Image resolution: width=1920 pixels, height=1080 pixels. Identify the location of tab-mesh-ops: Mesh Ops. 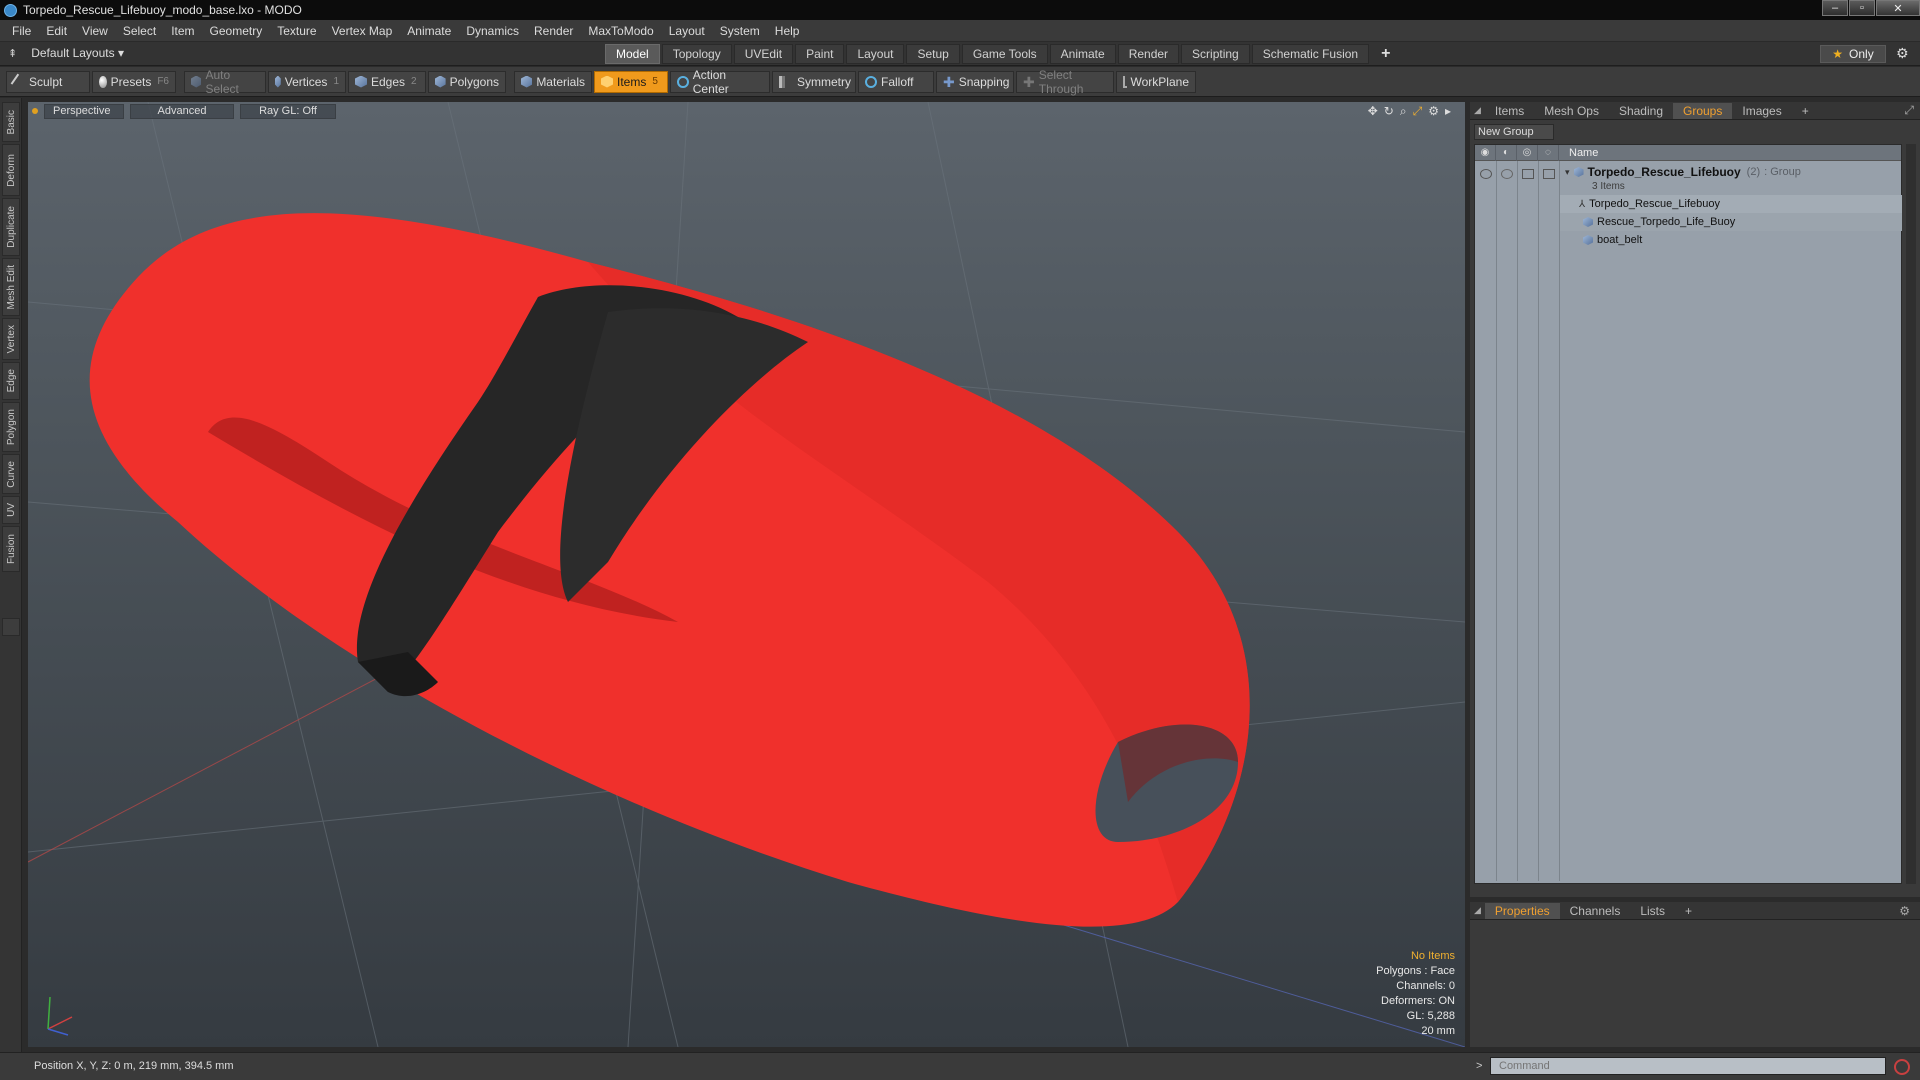
(1571, 111).